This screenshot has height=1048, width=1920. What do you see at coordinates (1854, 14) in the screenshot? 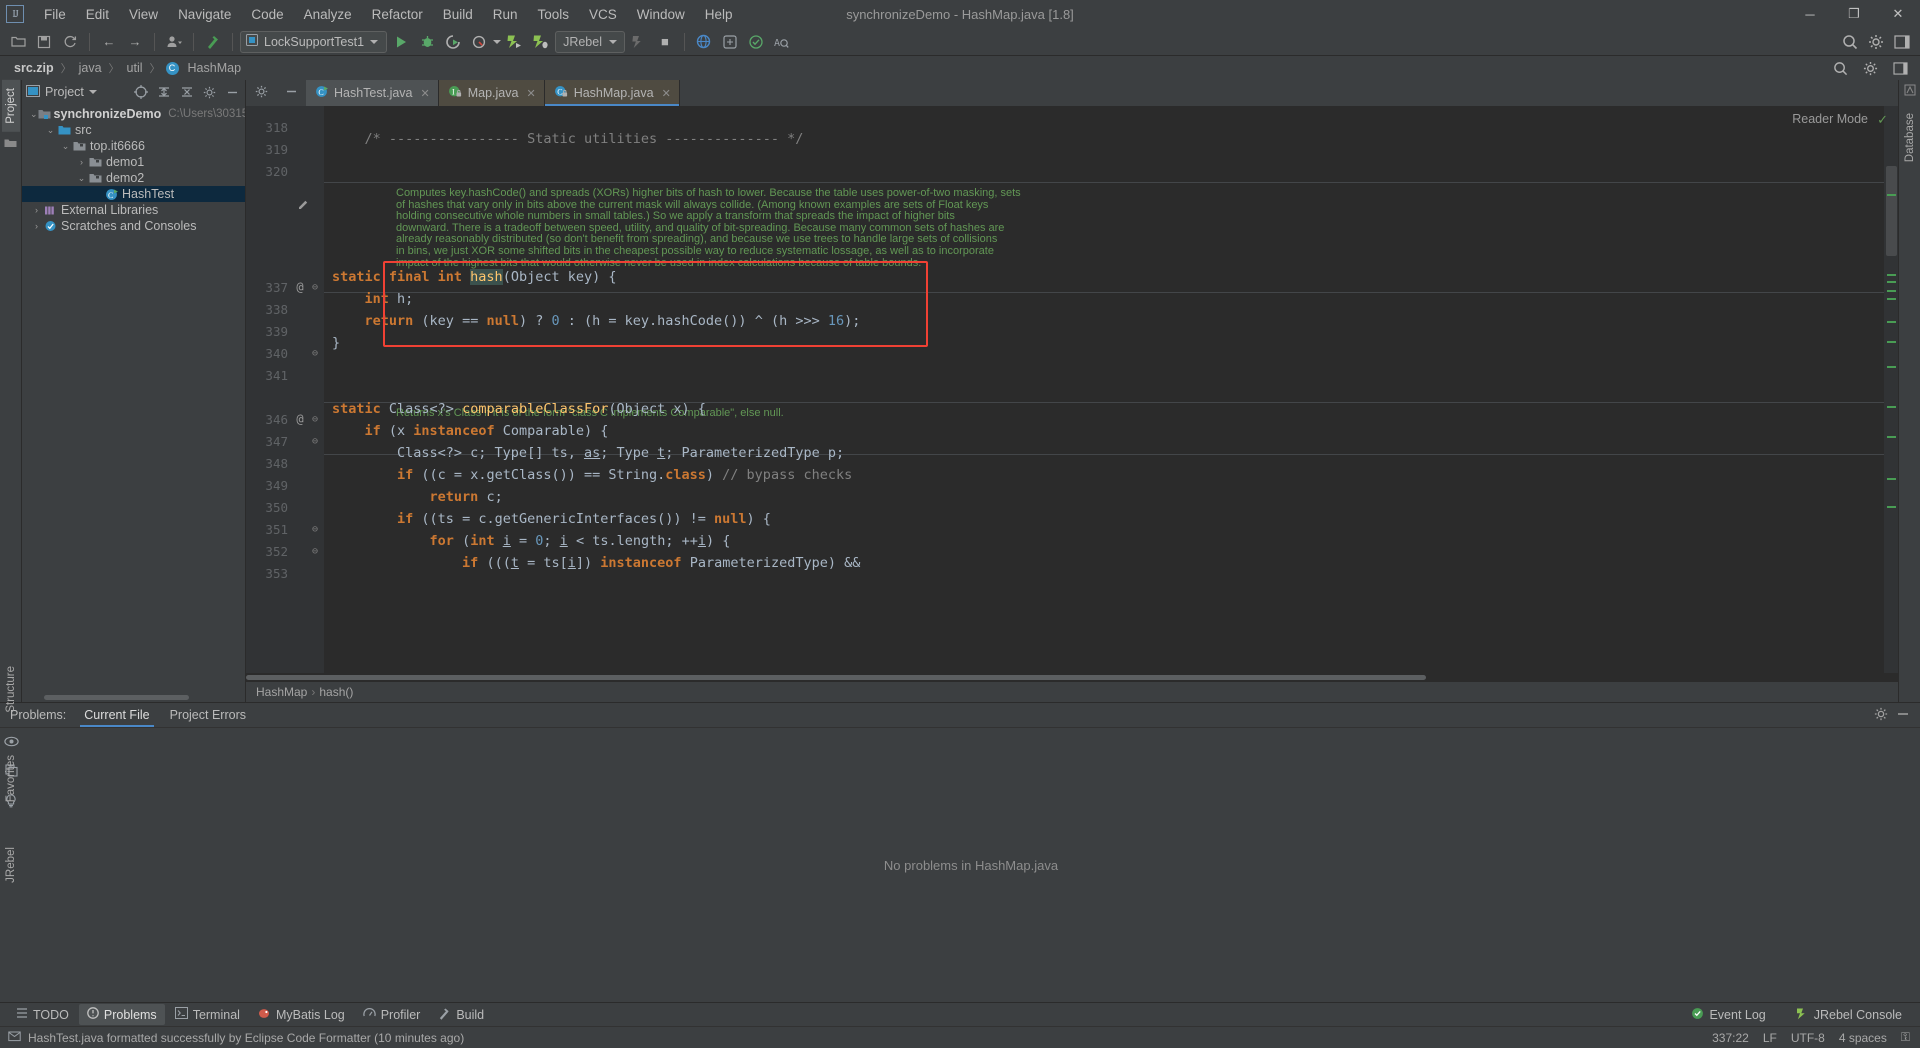
I see `maximize-button: ❐` at bounding box center [1854, 14].